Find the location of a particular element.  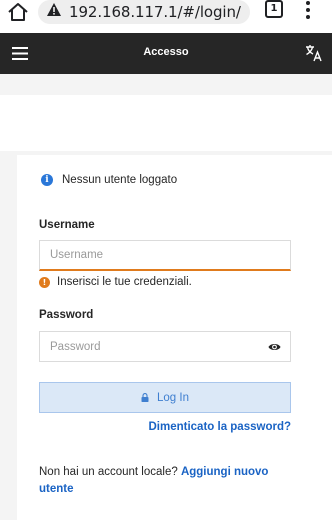

tab-switcher-button: 1 is located at coordinates (274, 9).